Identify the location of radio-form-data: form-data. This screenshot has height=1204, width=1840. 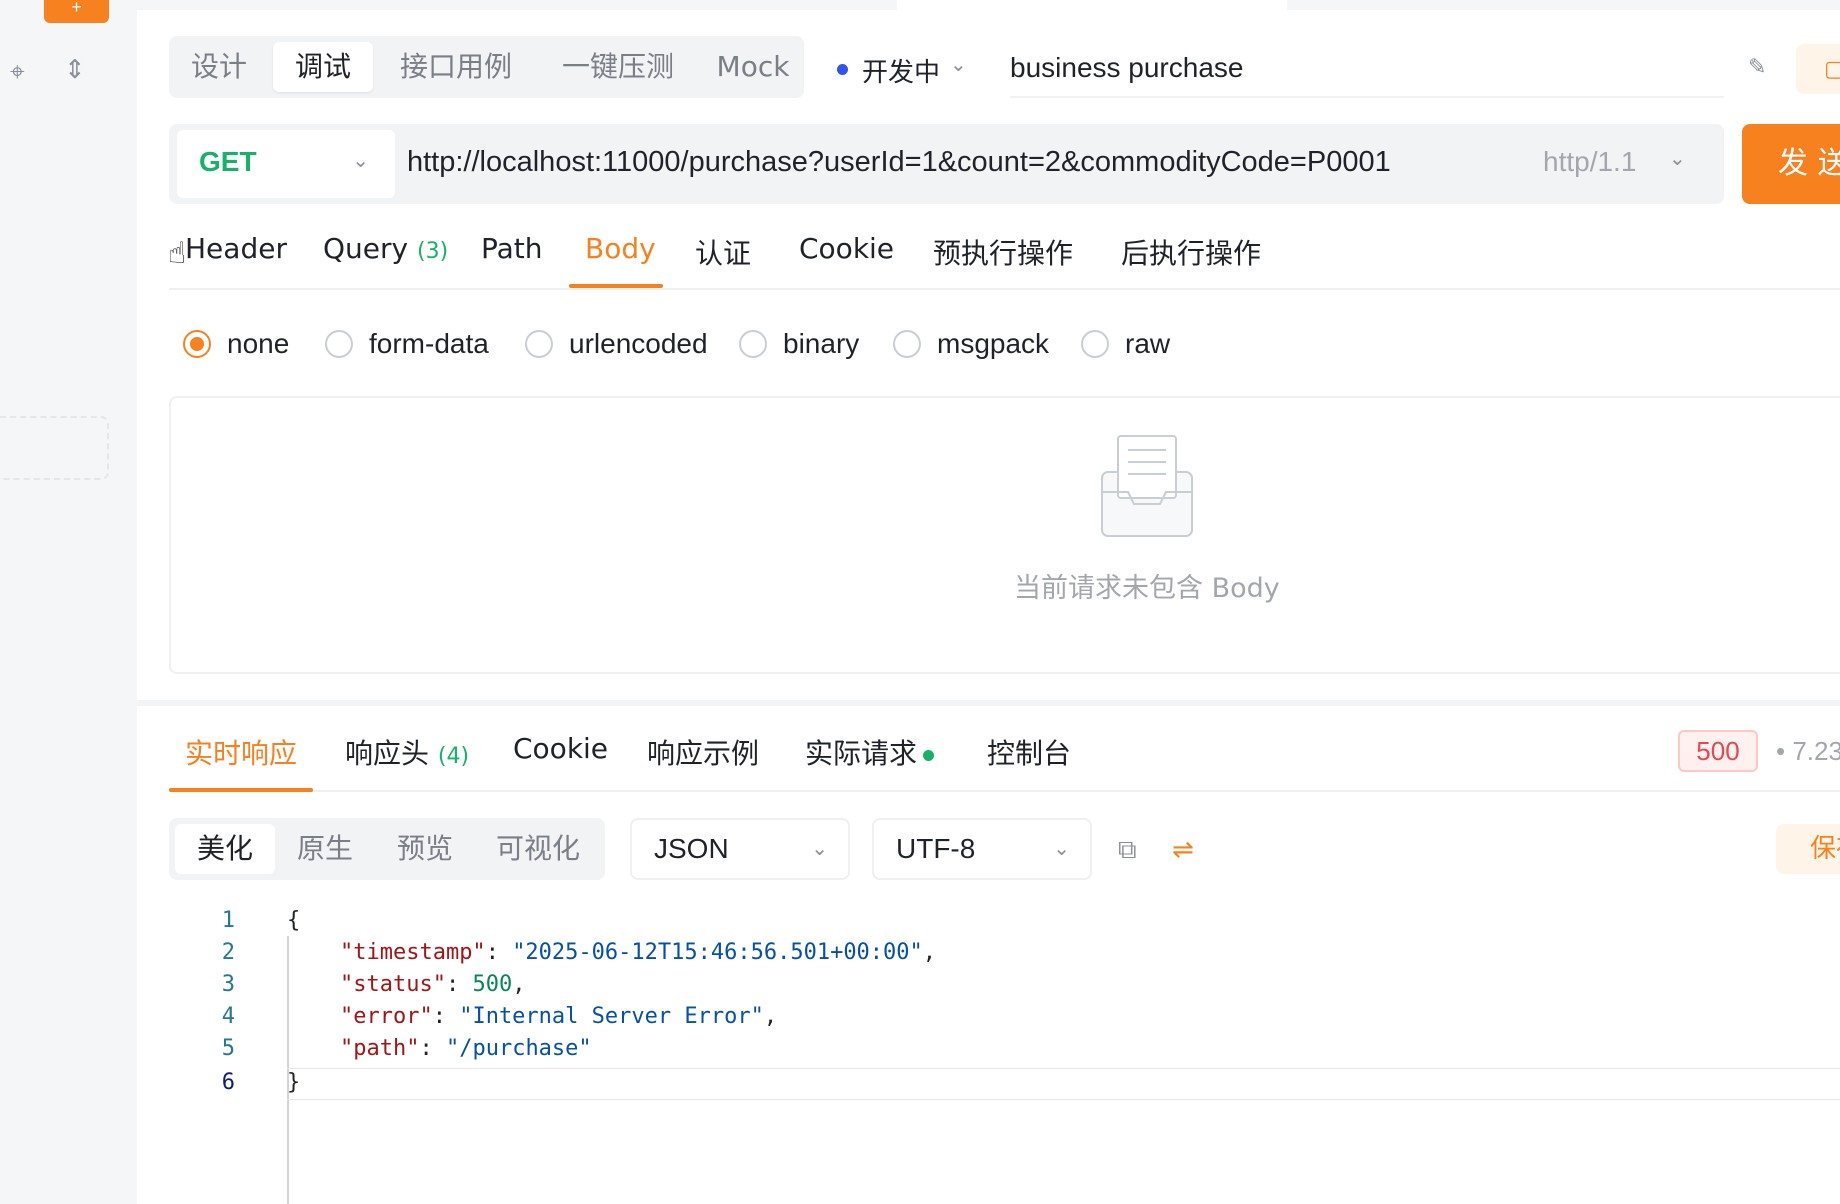
(407, 344).